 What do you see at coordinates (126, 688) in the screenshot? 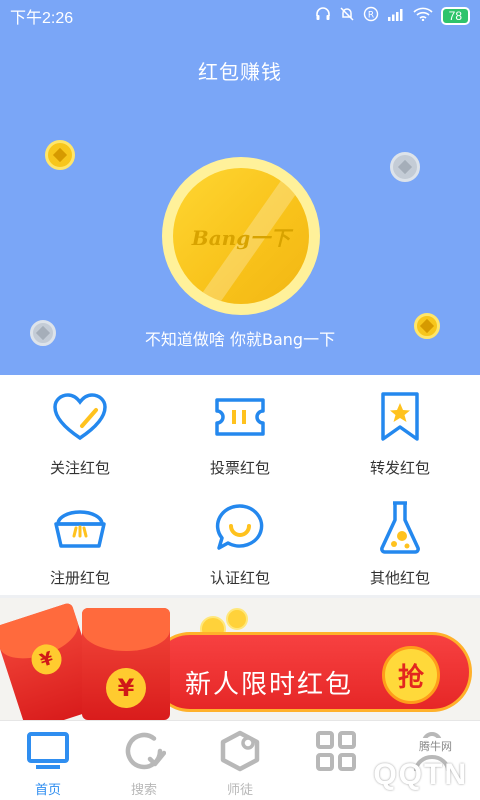
I see `envelope-seal: ¥` at bounding box center [126, 688].